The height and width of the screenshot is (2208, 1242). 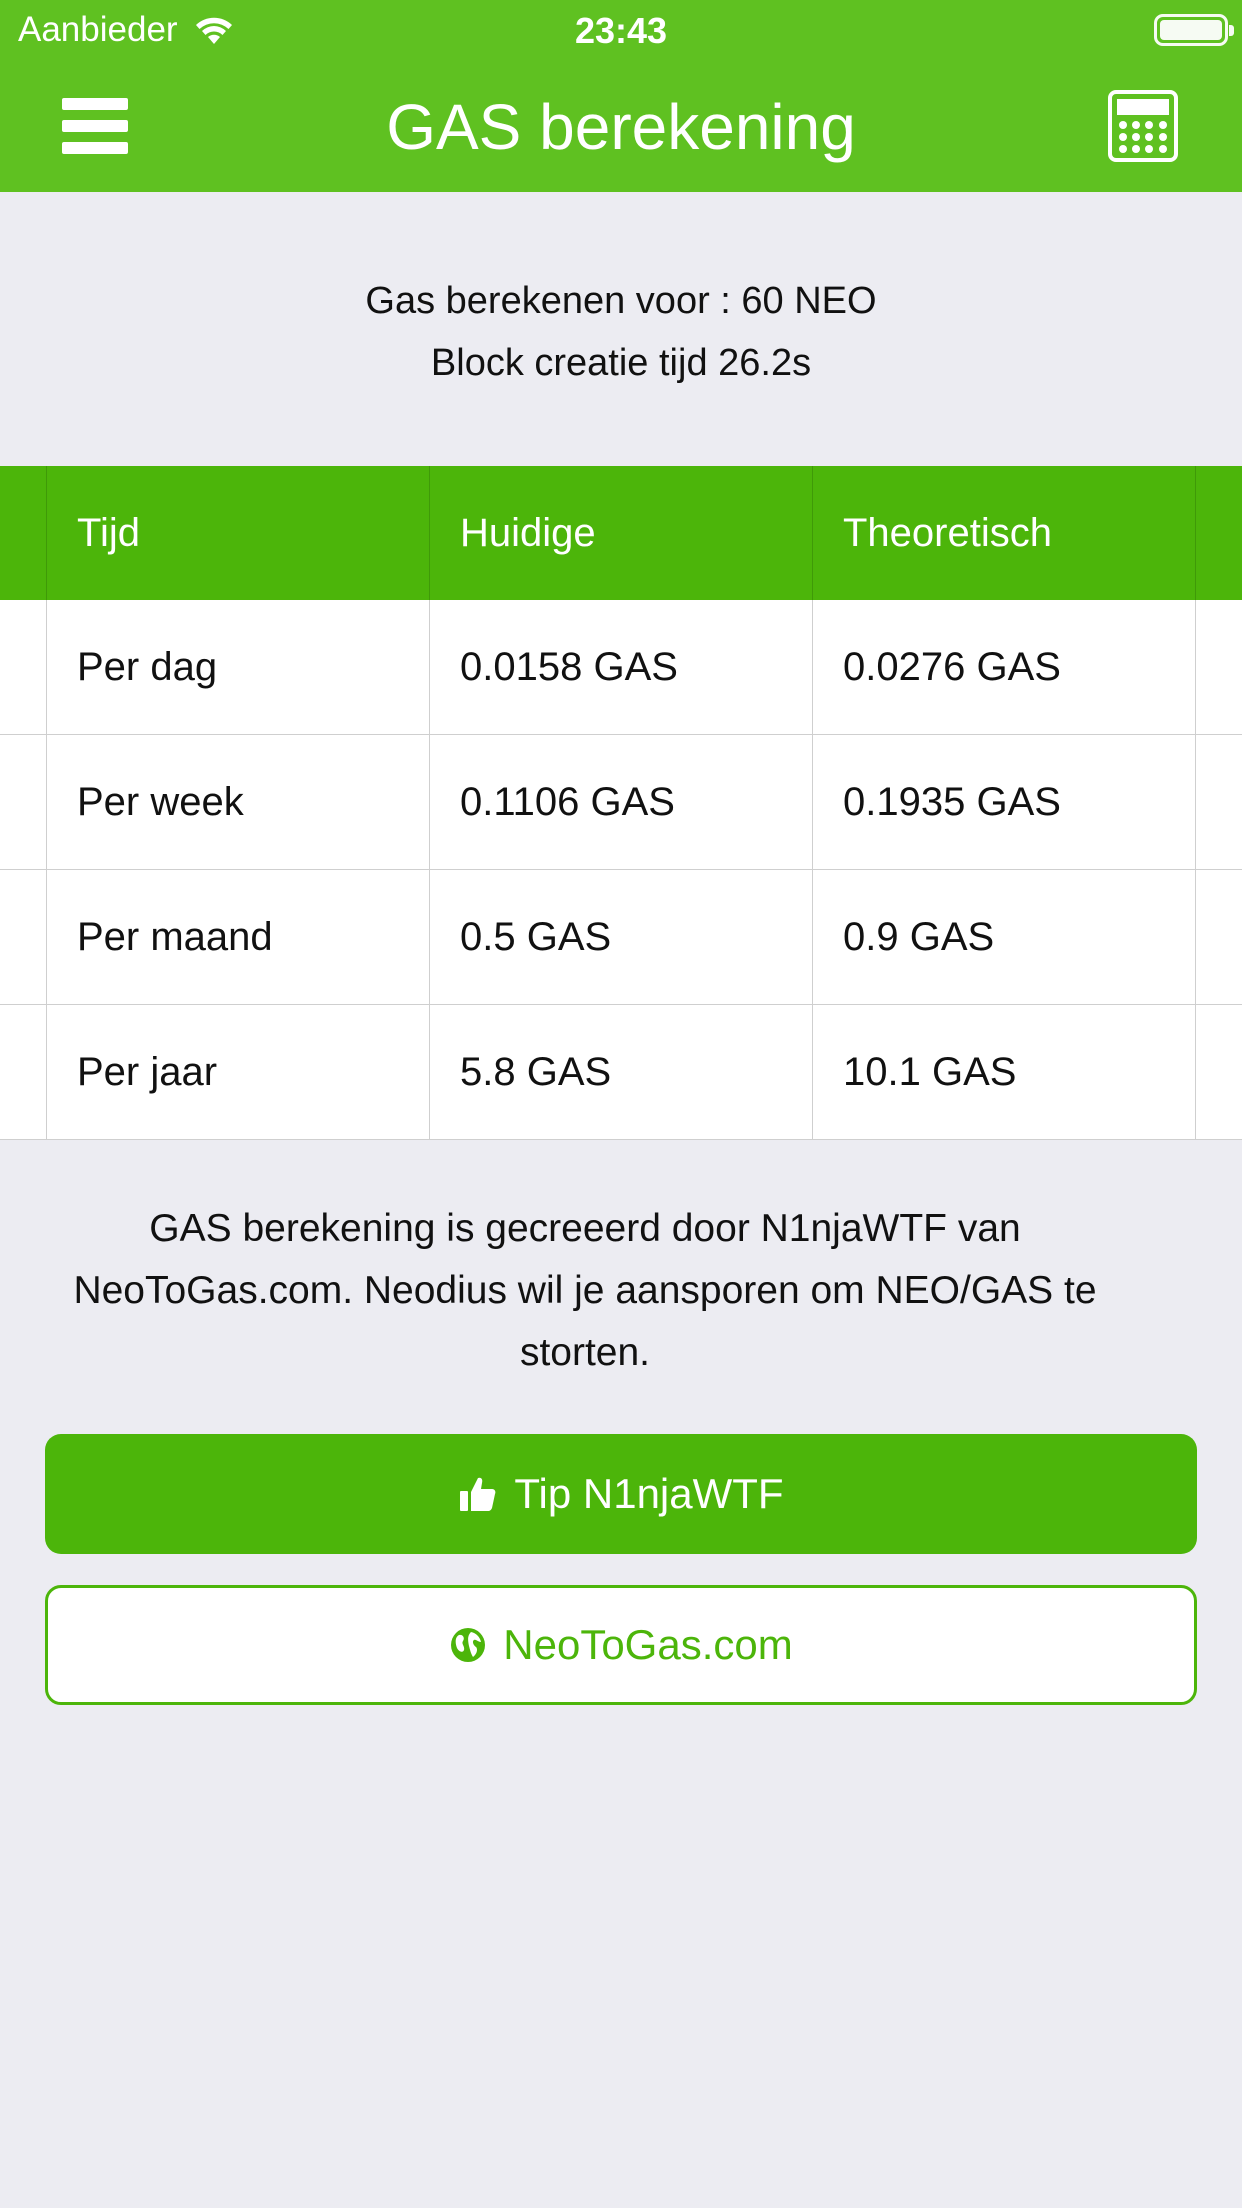 I want to click on table-row: Per dag 0.0158 GAS 0.0276 GAS, so click(x=621, y=667).